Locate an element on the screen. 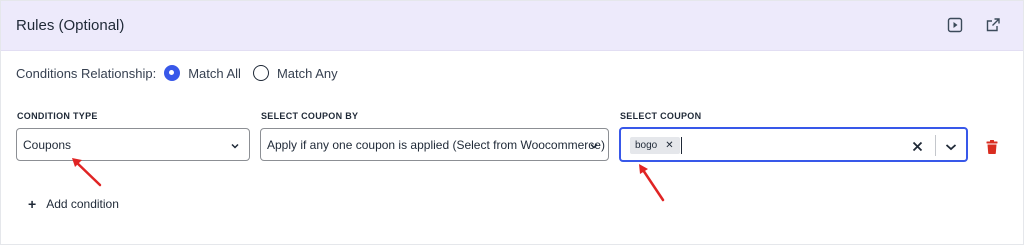 The height and width of the screenshot is (245, 1024). match-all-radio is located at coordinates (172, 73).